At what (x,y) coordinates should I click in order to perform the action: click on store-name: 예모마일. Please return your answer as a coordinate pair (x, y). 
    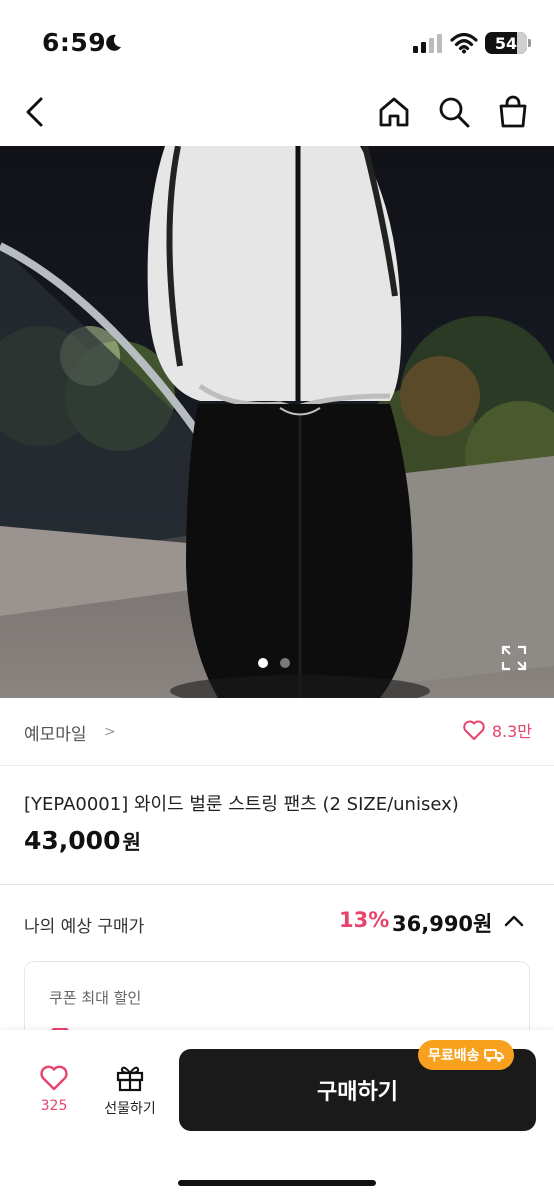
    Looking at the image, I should click on (55, 732).